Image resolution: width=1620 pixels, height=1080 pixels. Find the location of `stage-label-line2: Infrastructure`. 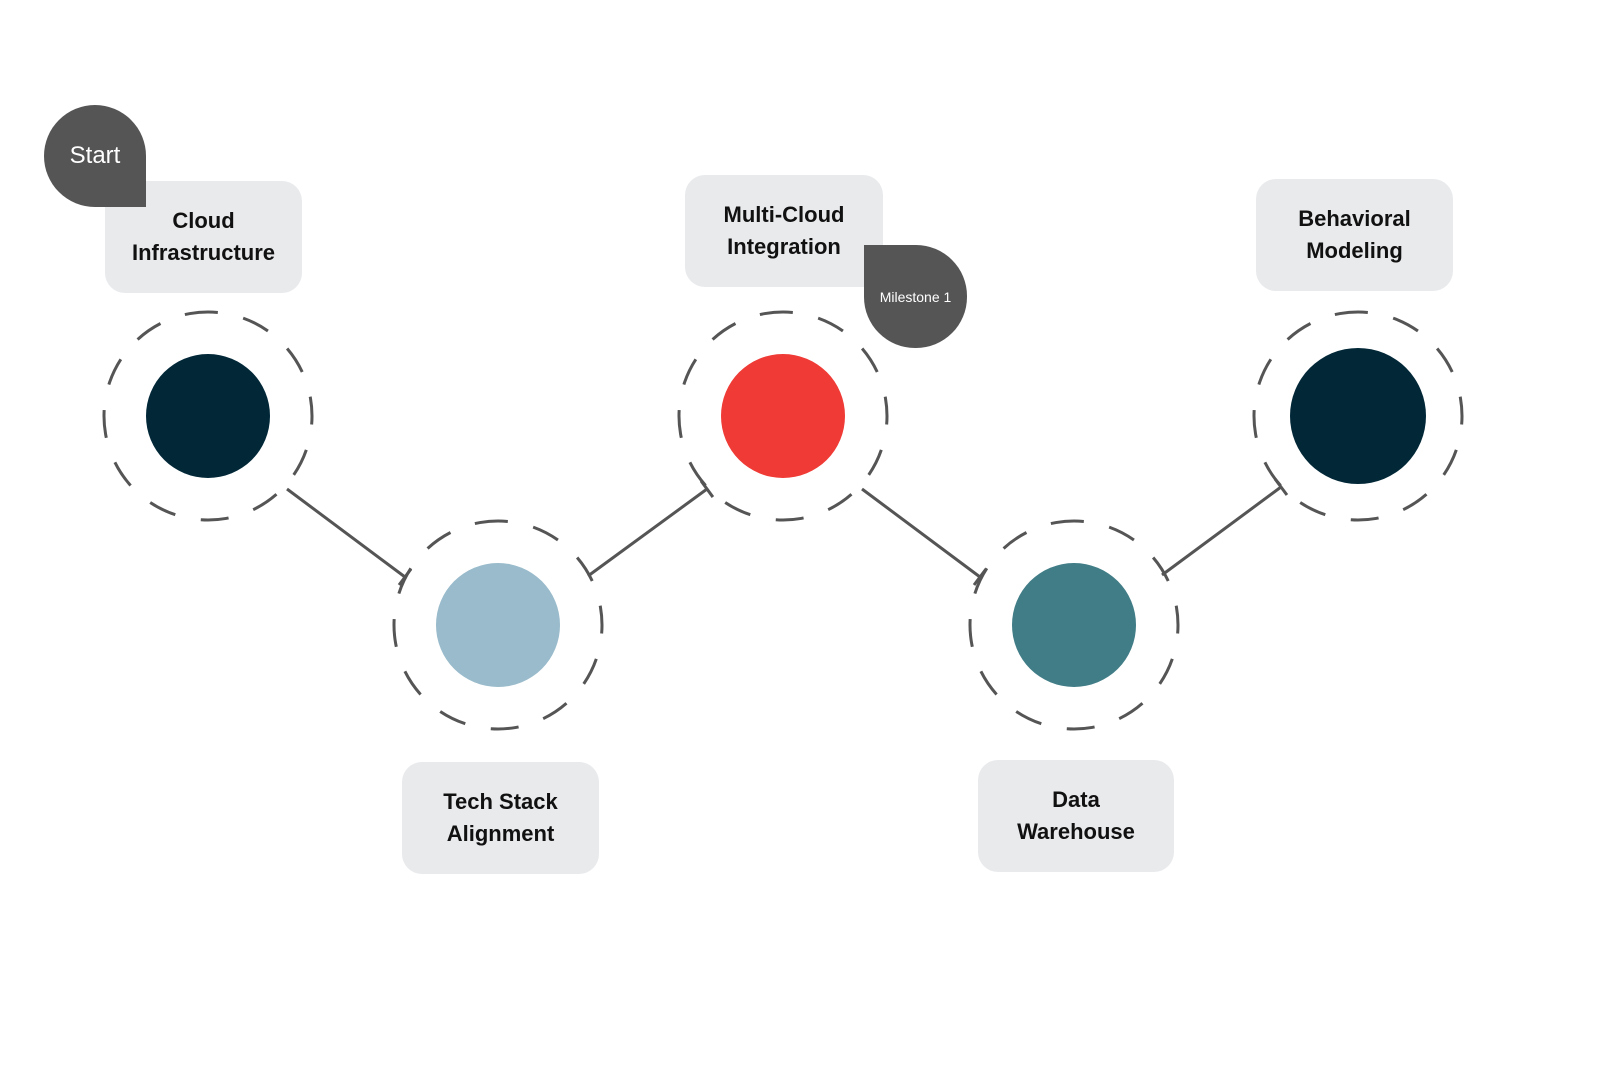

stage-label-line2: Infrastructure is located at coordinates (203, 252).